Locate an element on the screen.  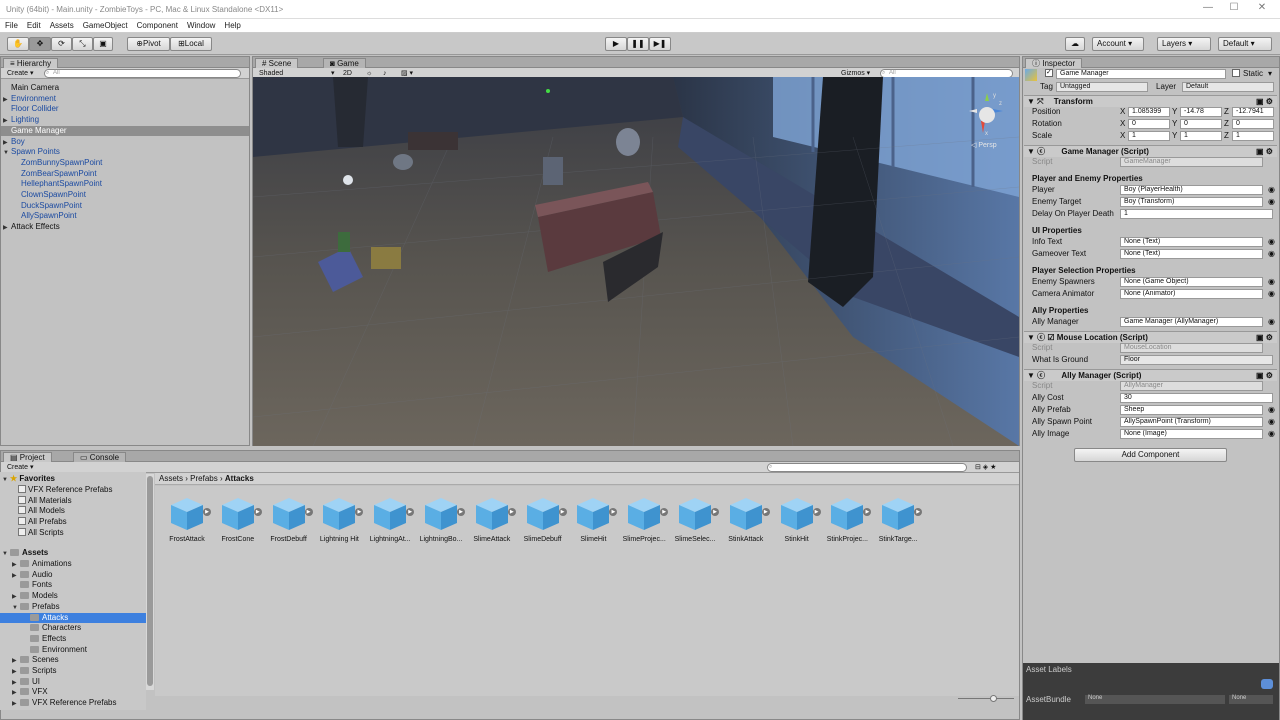
transform-y-field: 1 is located at coordinates (1201, 136).